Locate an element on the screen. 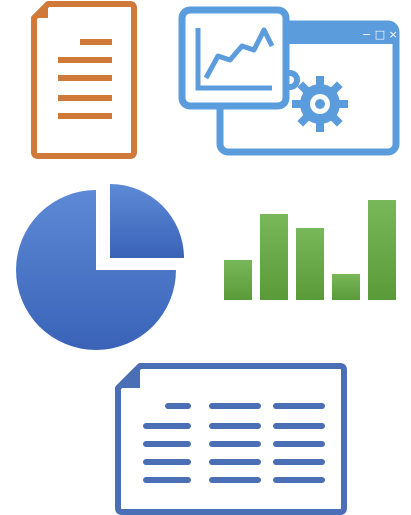 This screenshot has height=515, width=411. bar-chart-icon is located at coordinates (310, 250).